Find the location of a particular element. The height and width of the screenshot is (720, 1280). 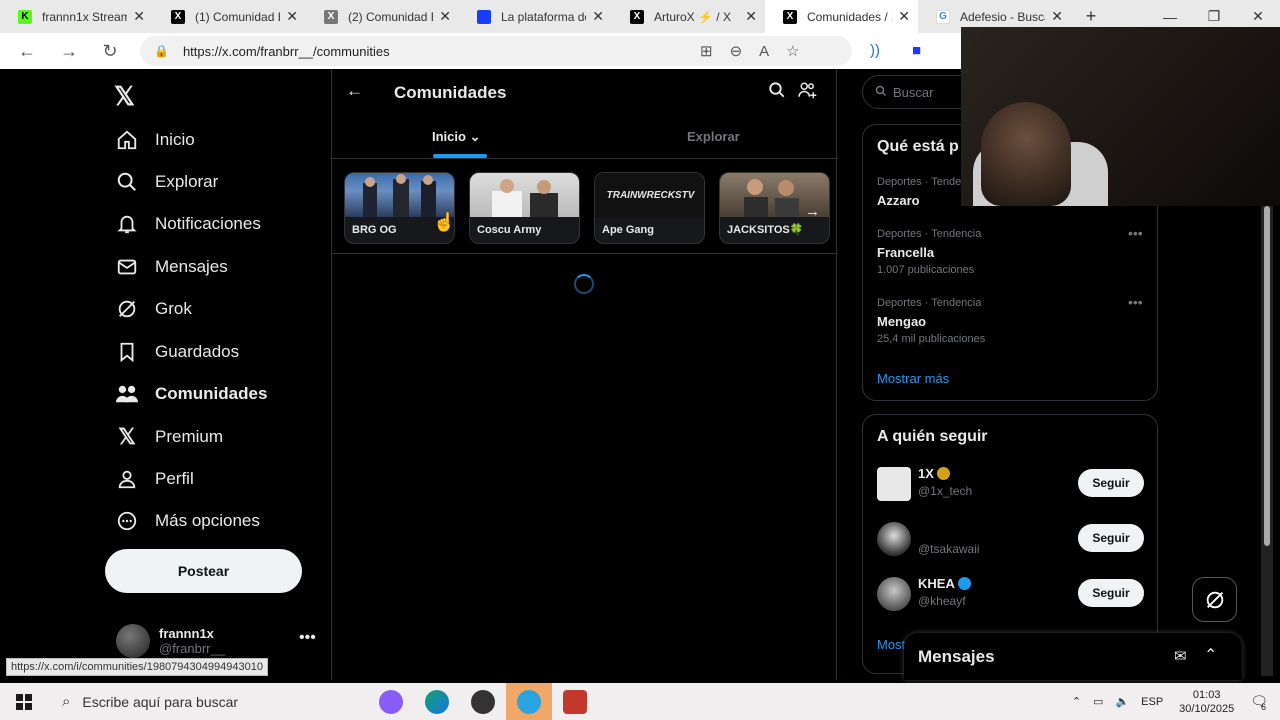

browser-tab-6: X Comunidades / X ✕ is located at coordinates (841, 16).